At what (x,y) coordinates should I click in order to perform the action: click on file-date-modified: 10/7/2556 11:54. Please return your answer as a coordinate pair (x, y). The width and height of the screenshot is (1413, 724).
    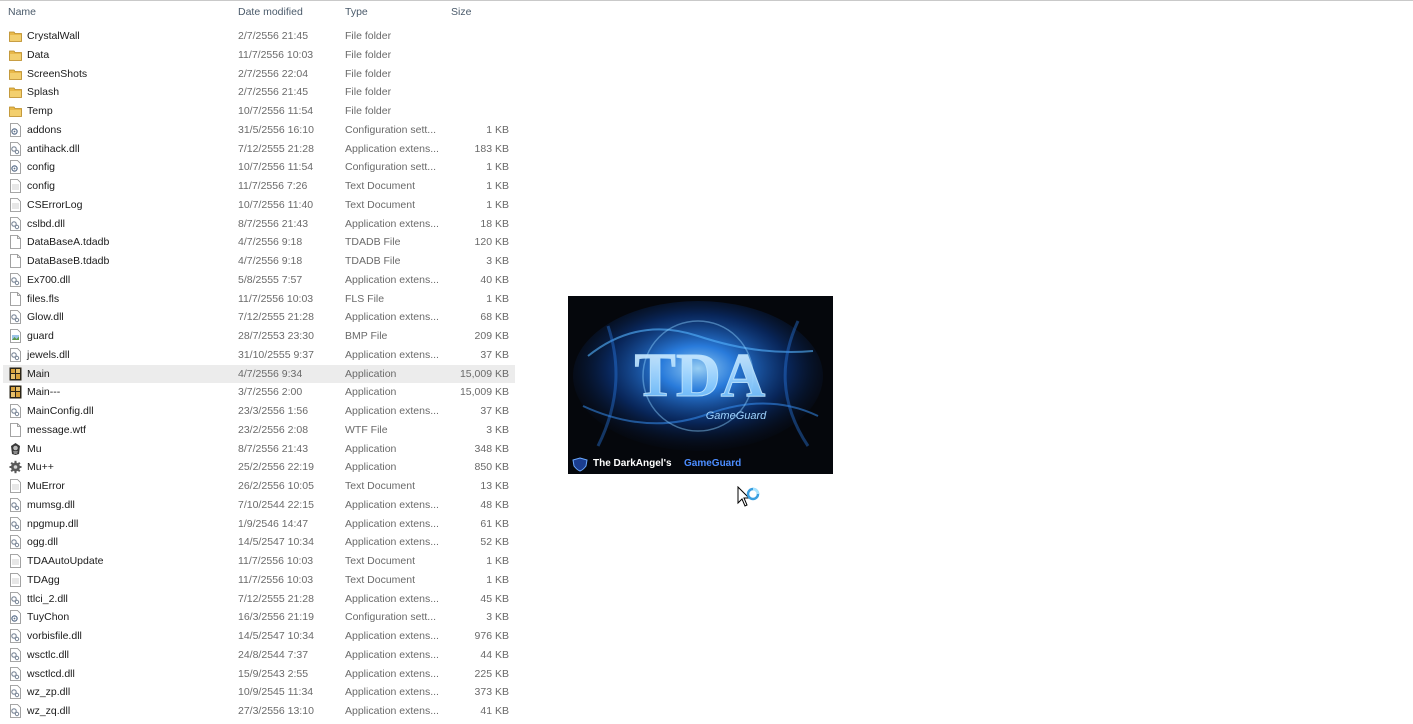
    Looking at the image, I should click on (276, 111).